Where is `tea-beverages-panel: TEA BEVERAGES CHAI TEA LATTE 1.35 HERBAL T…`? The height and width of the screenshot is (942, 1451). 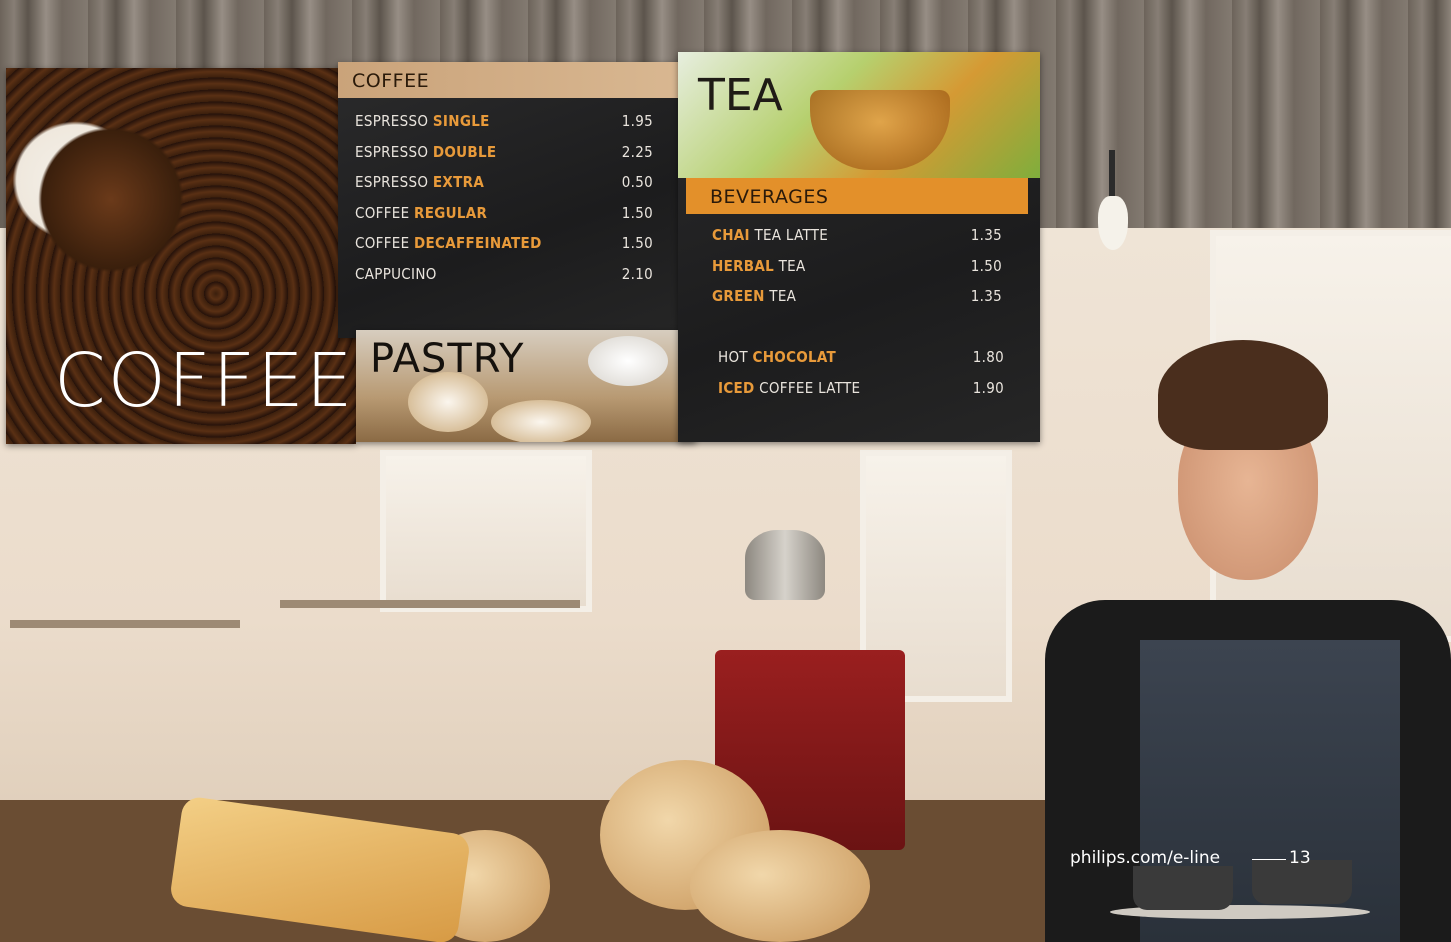 tea-beverages-panel: TEA BEVERAGES CHAI TEA LATTE 1.35 HERBAL T… is located at coordinates (859, 247).